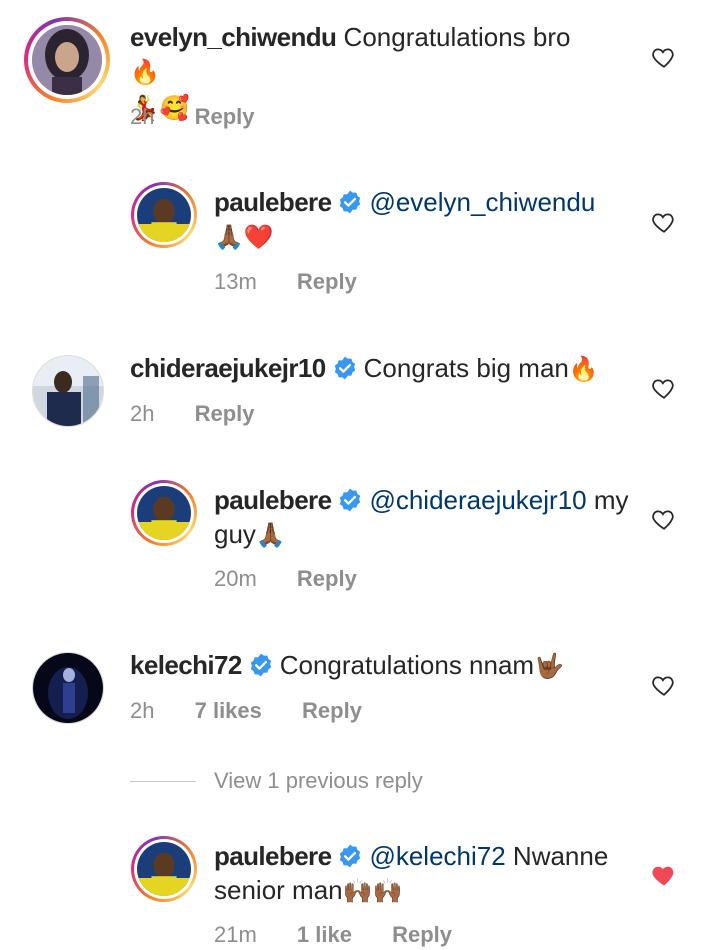 Image resolution: width=720 pixels, height=950 pixels. Describe the element at coordinates (477, 500) in the screenshot. I see `mention-link: @chideraejukejr10` at that location.